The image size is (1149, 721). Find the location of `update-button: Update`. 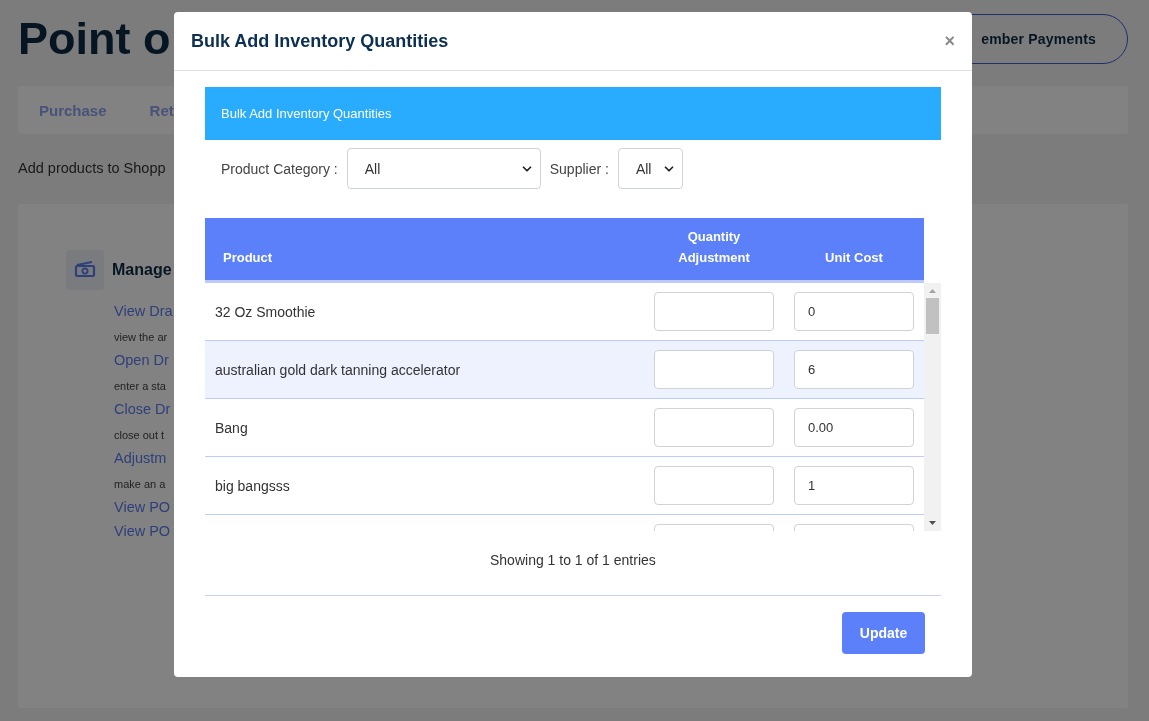

update-button: Update is located at coordinates (883, 633).